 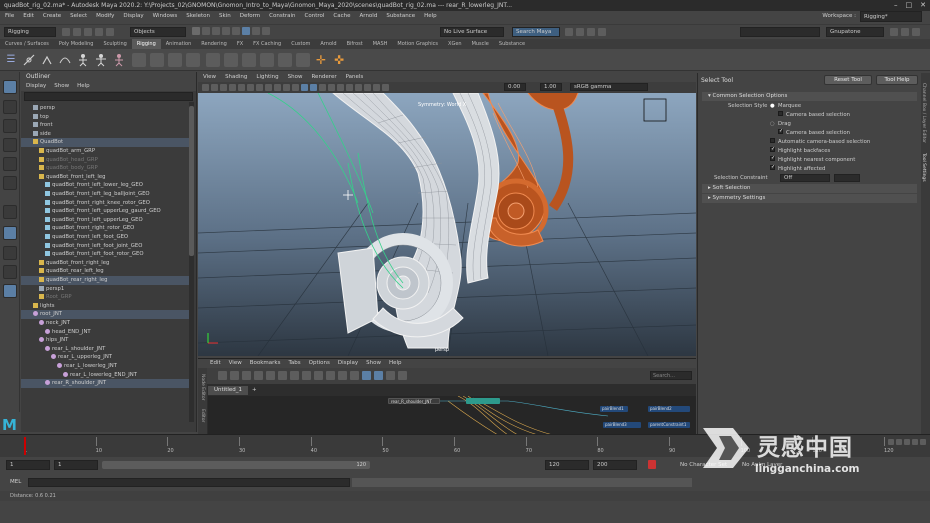 What do you see at coordinates (66, 32) in the screenshot?
I see `new-scene-icon` at bounding box center [66, 32].